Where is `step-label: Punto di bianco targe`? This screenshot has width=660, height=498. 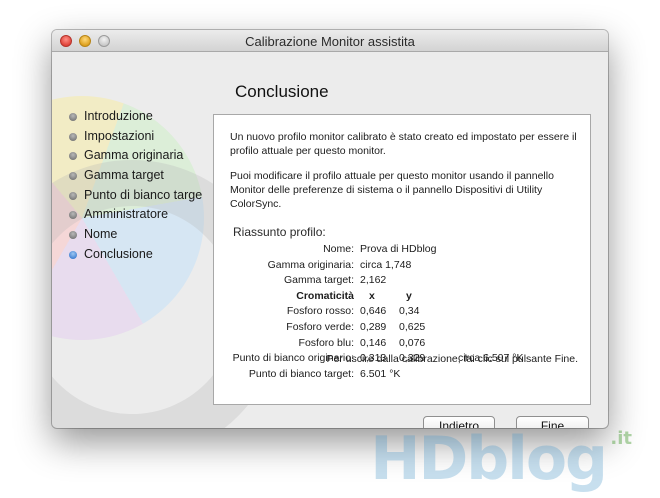
step-label: Punto di bianco targe is located at coordinates (143, 194).